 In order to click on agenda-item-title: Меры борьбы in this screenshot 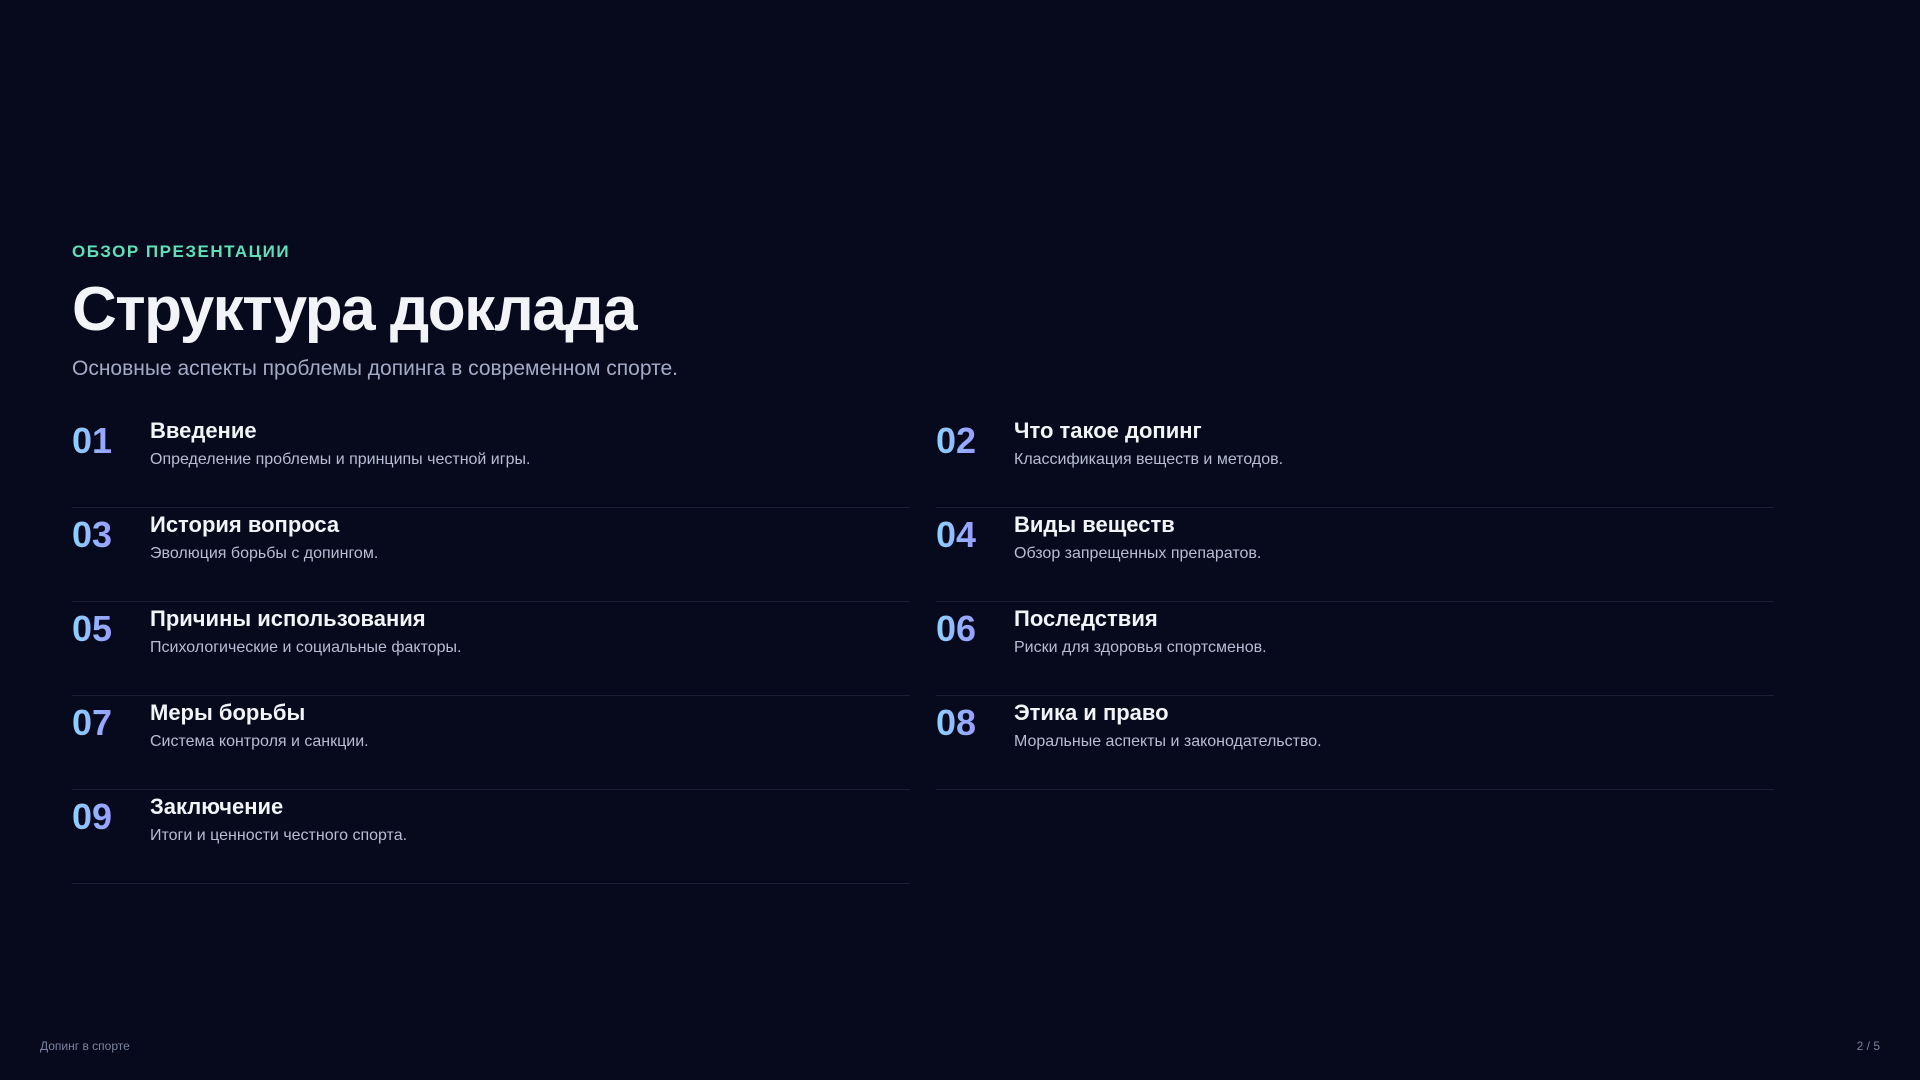, I will do `click(228, 712)`.